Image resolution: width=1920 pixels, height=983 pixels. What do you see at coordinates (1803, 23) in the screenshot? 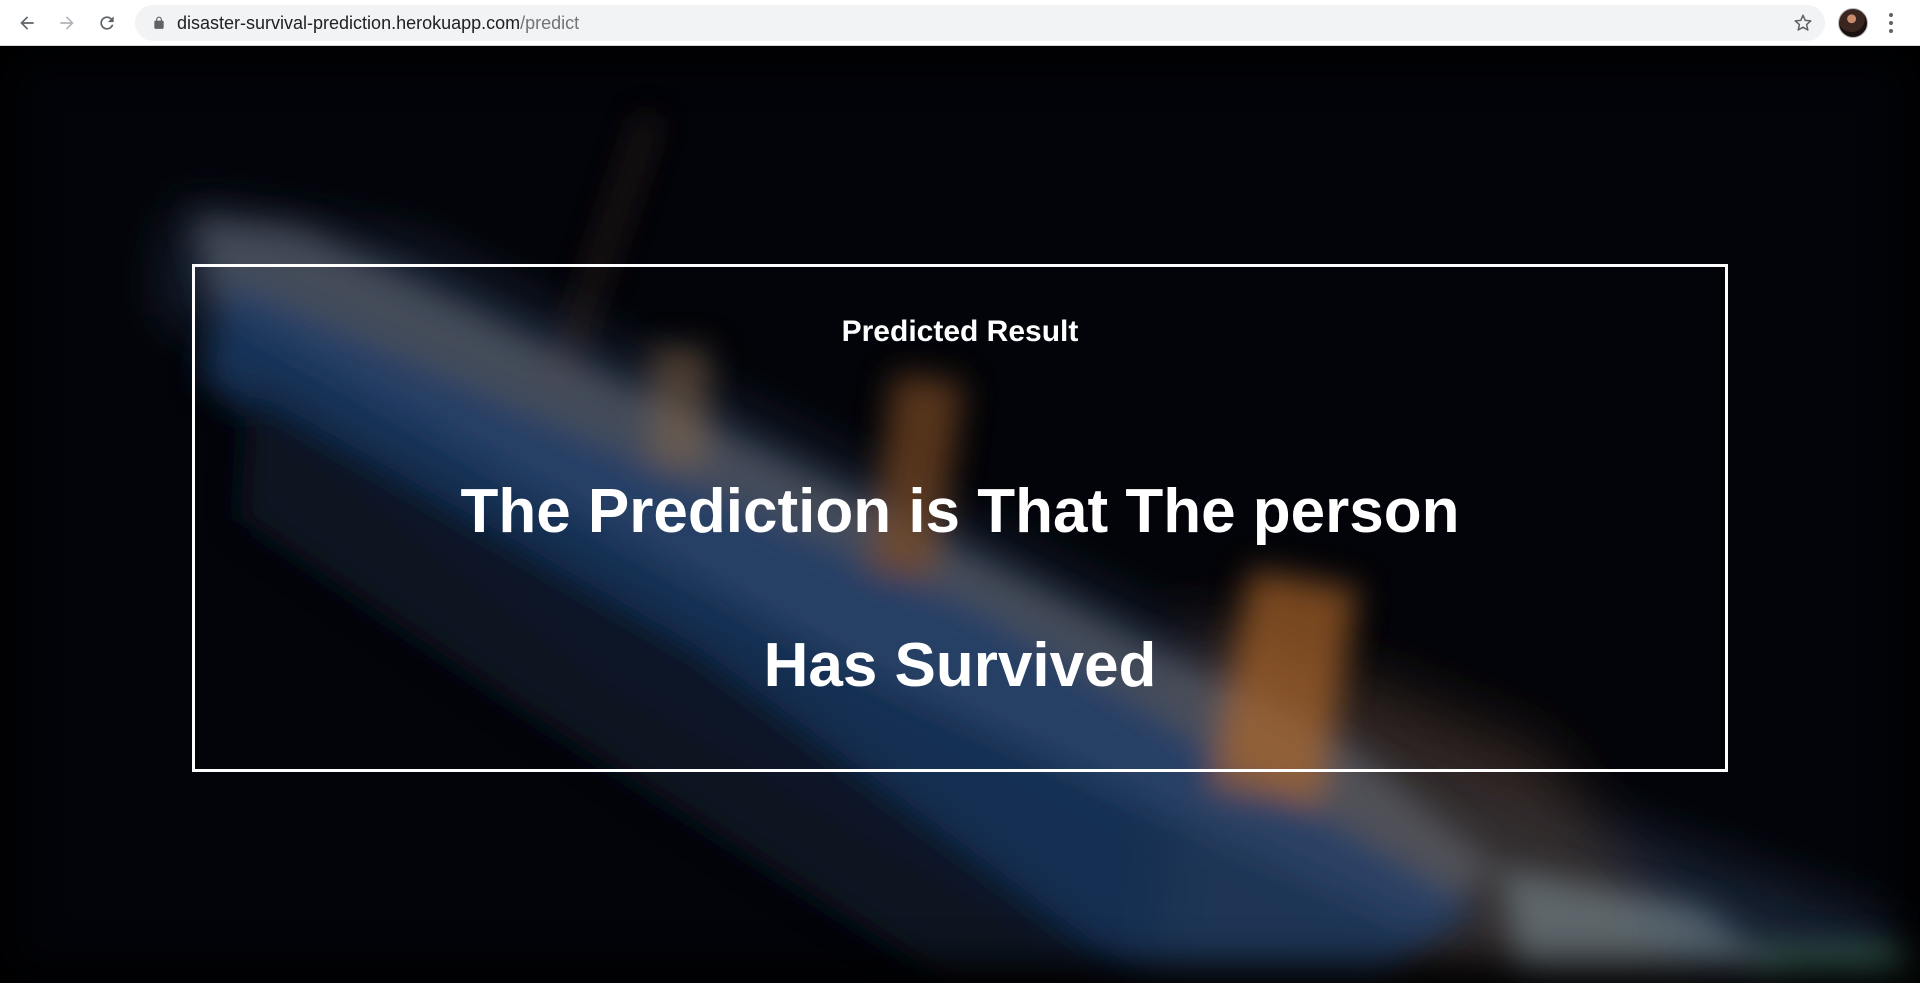
I see `star-icon` at bounding box center [1803, 23].